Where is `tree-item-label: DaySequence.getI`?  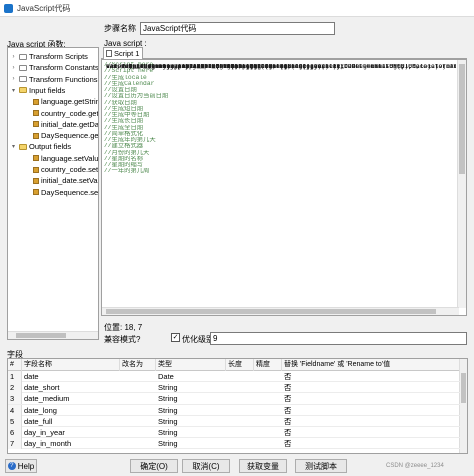
tree-item-label: DaySequence.getI is located at coordinates (70, 136).